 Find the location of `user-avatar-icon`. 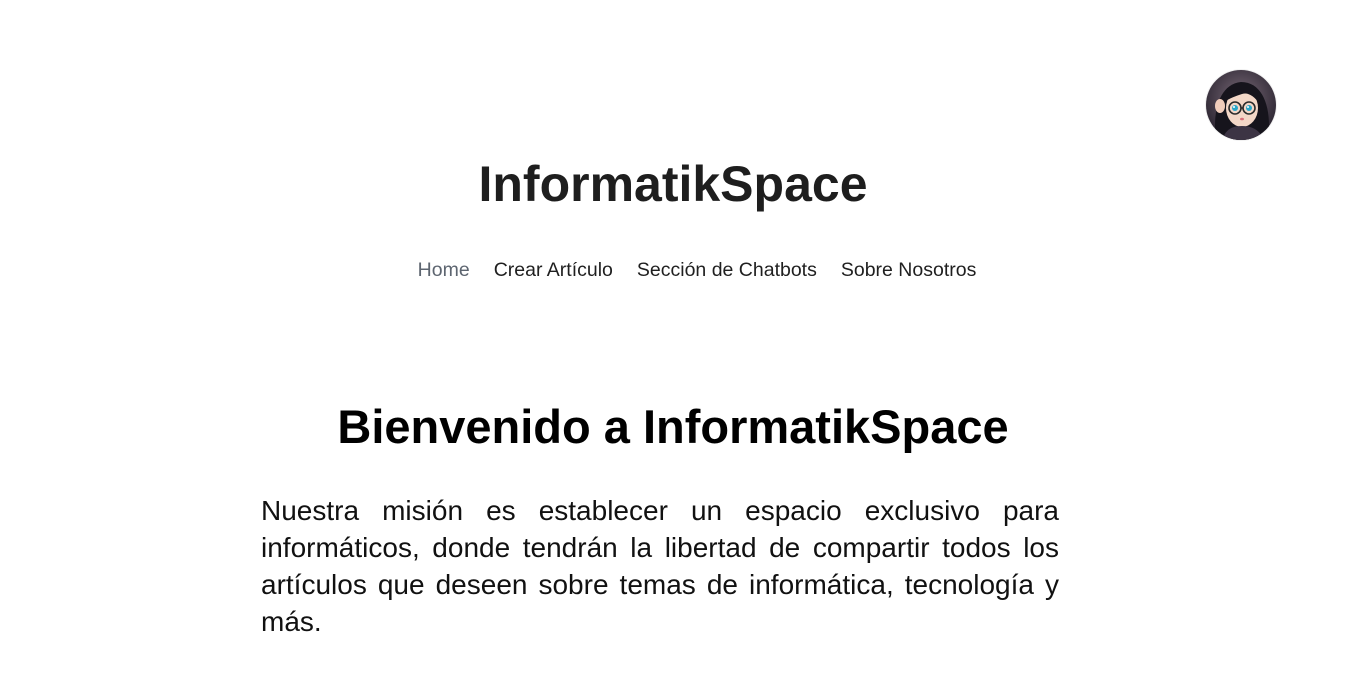

user-avatar-icon is located at coordinates (1241, 105).